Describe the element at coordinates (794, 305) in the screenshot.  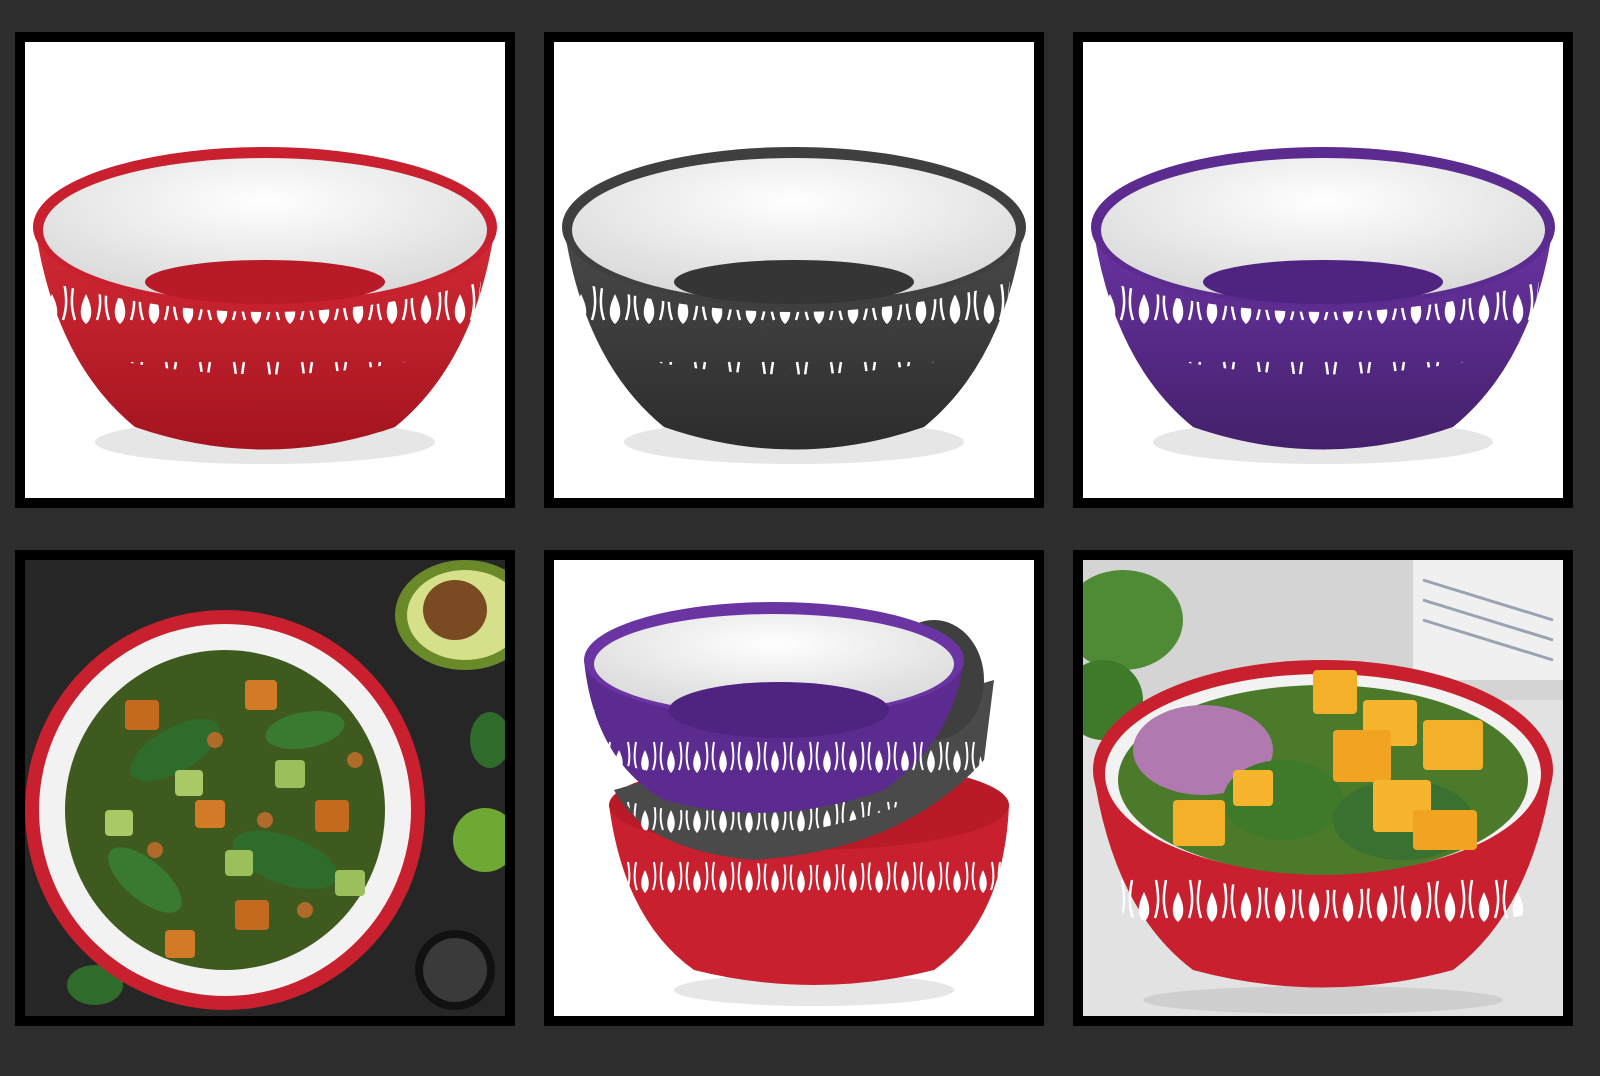
I see `grey-bowl-illustration` at that location.